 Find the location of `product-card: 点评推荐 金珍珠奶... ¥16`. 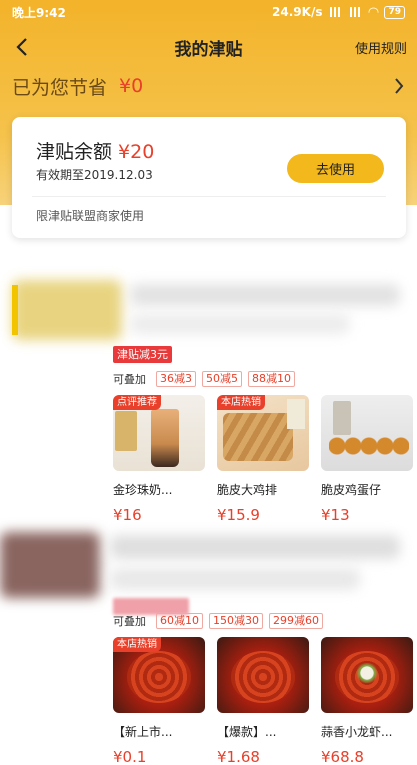

product-card: 点评推荐 金珍珠奶... ¥16 is located at coordinates (159, 459).